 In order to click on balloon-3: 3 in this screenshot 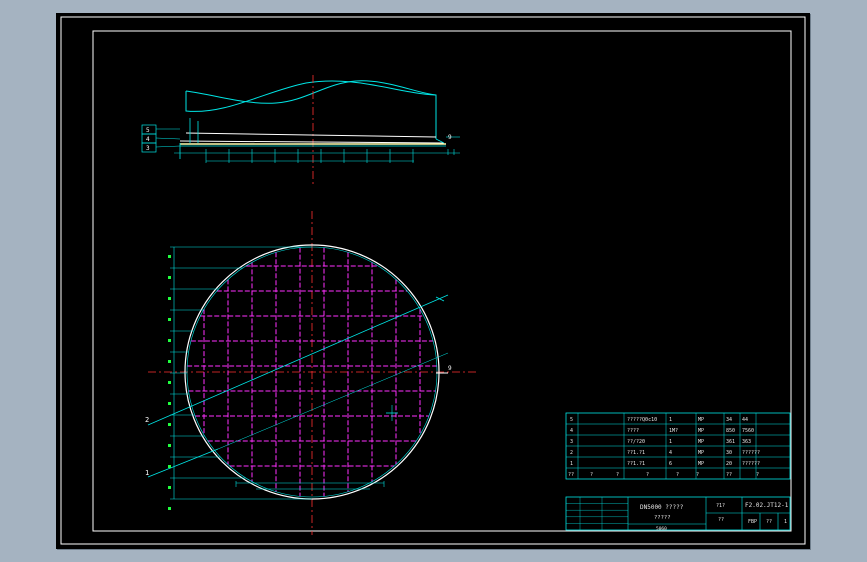, I will do `click(148, 148)`.